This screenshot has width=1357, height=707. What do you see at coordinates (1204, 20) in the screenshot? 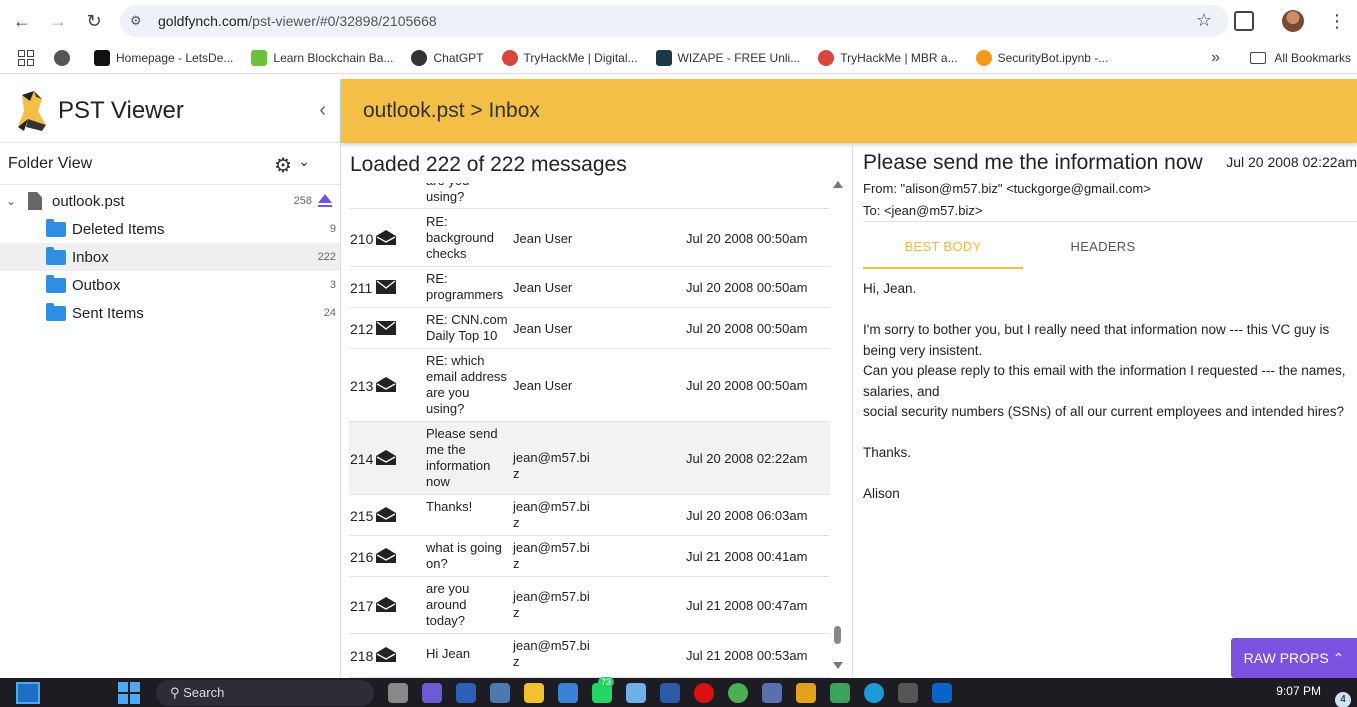
I see `bookmark-star-icon: ☆` at bounding box center [1204, 20].